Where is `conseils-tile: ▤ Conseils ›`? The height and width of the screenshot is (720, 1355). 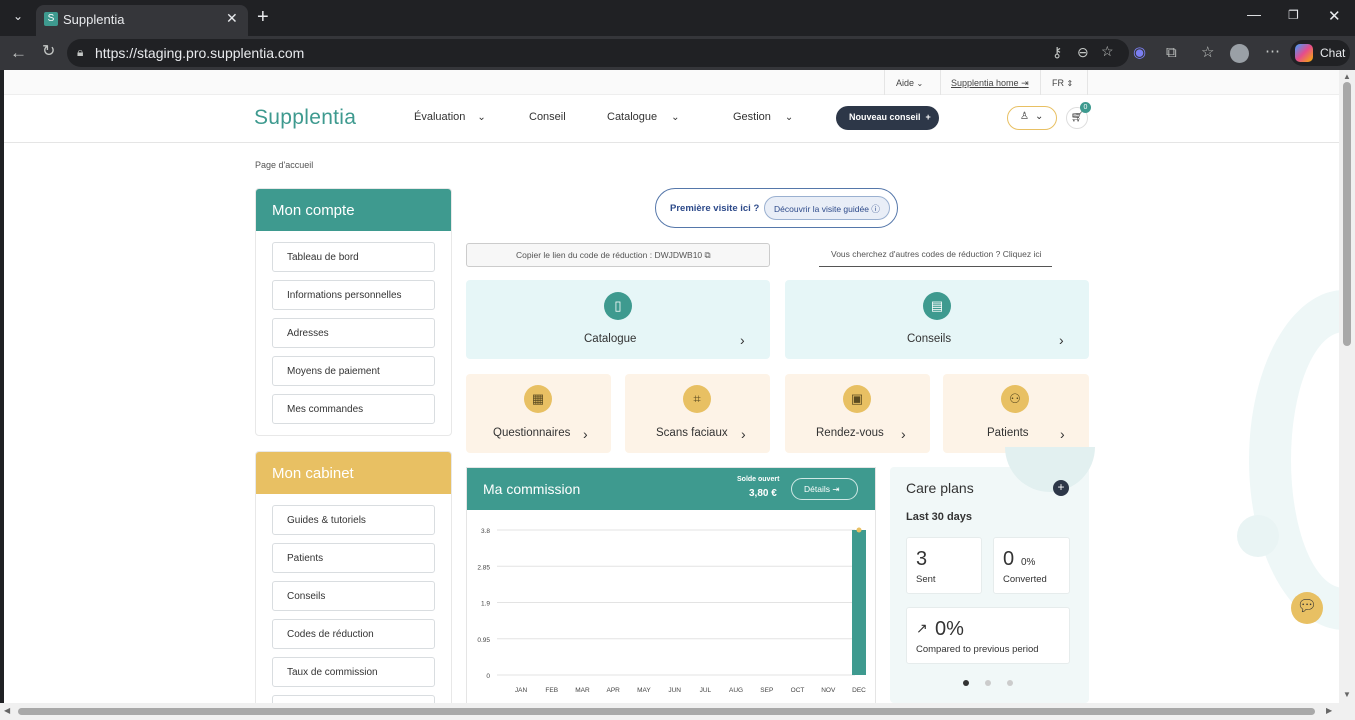 conseils-tile: ▤ Conseils › is located at coordinates (937, 319).